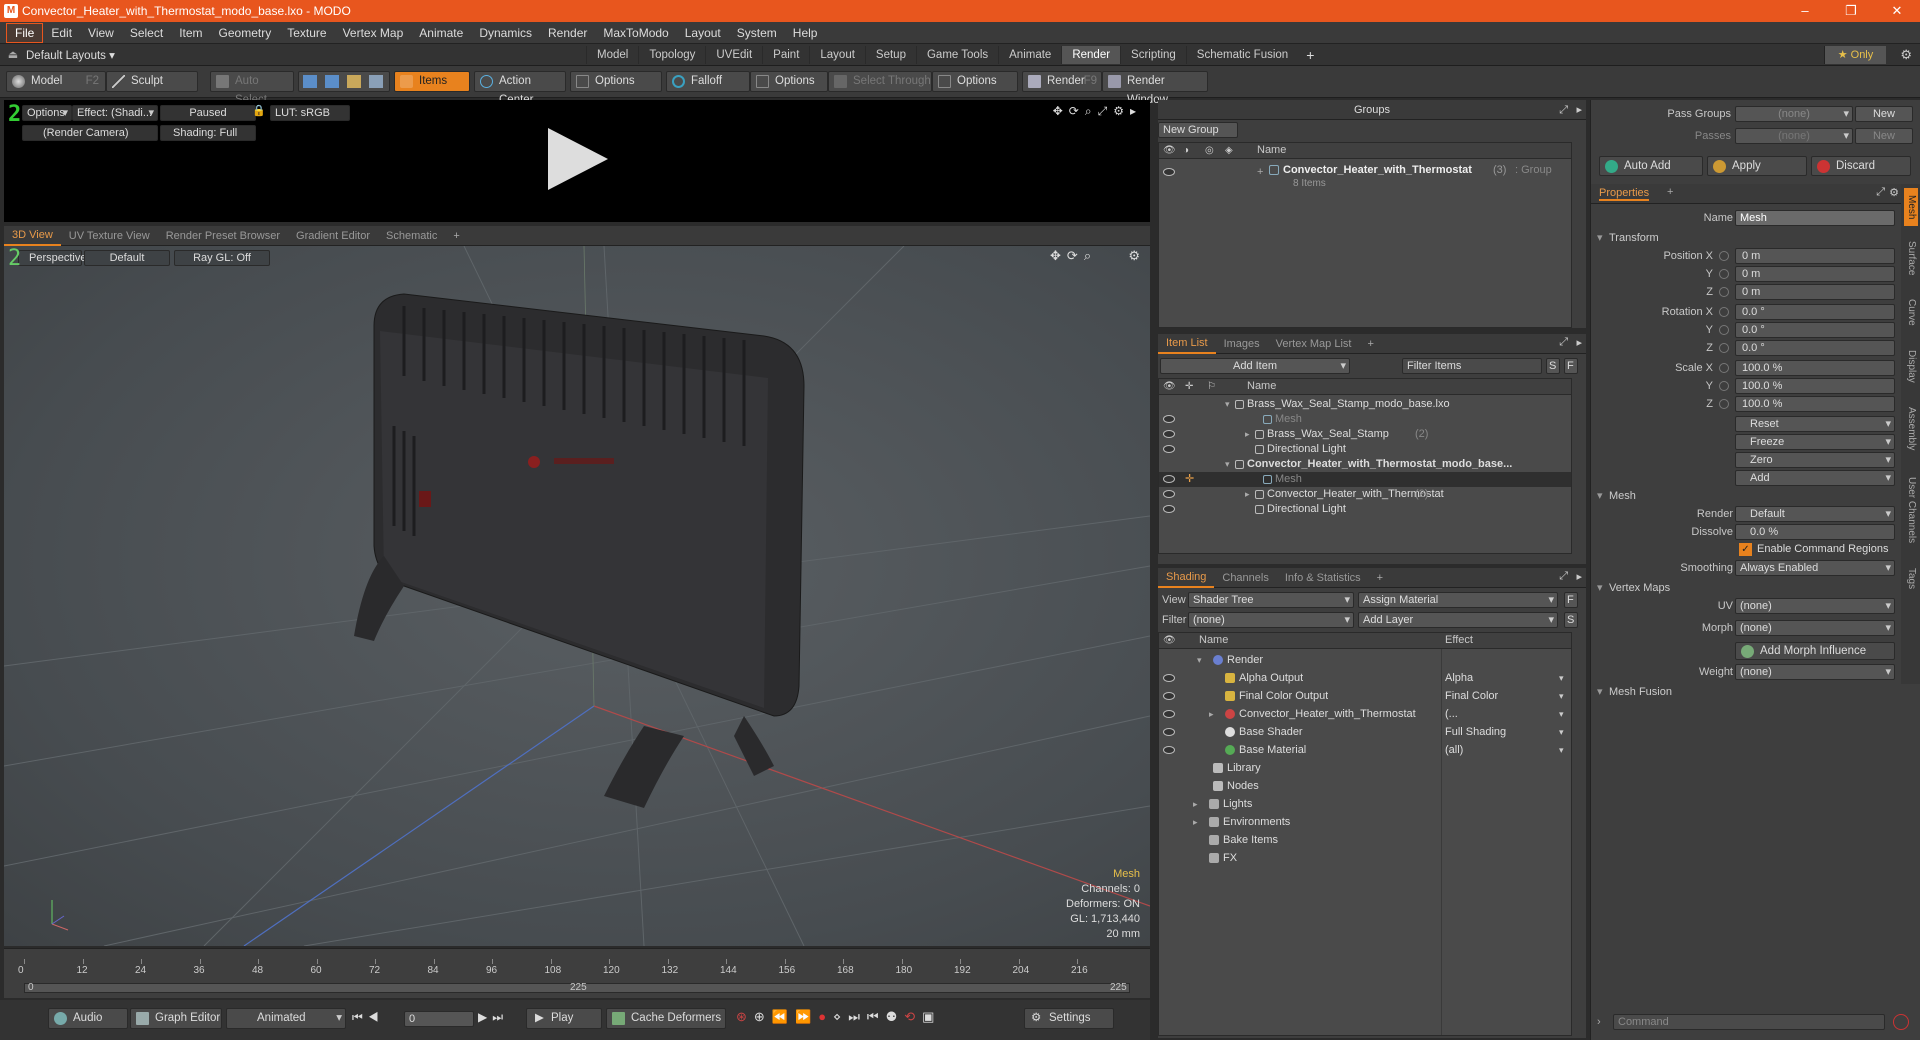 This screenshot has width=1920, height=1040. What do you see at coordinates (1815, 348) in the screenshot?
I see `rotation-z-input: 0.0 °` at bounding box center [1815, 348].